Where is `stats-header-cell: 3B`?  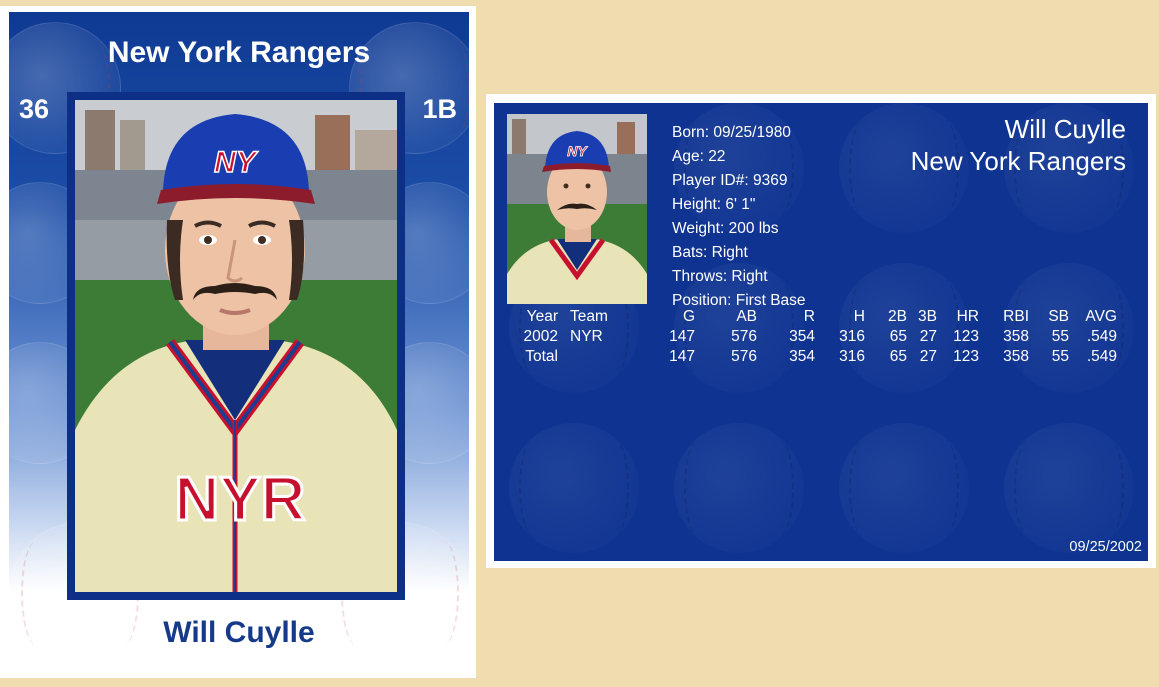 stats-header-cell: 3B is located at coordinates (927, 316).